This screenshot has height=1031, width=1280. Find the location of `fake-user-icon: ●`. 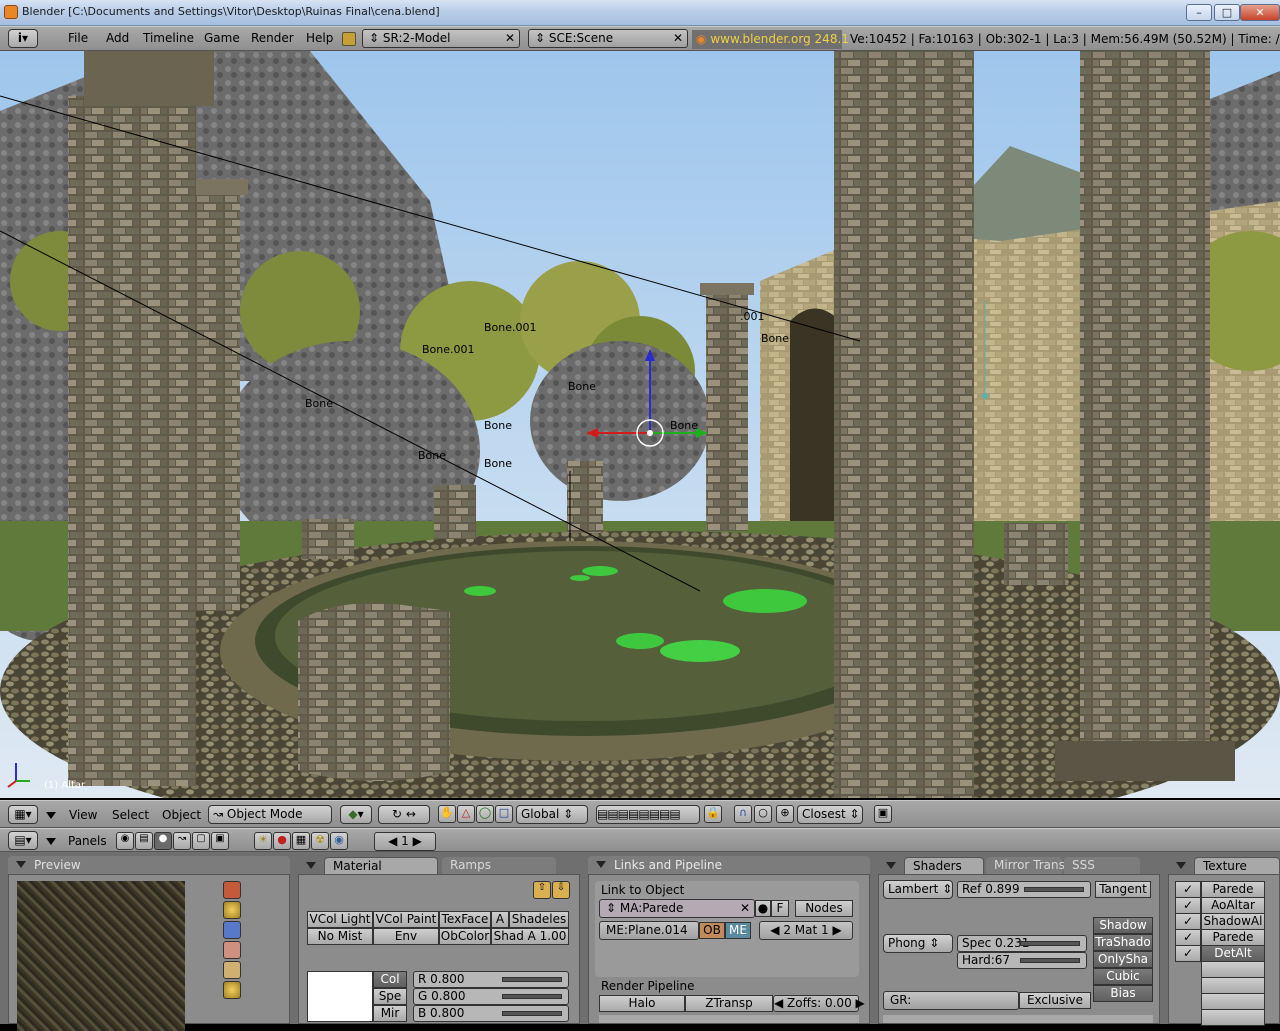

fake-user-icon: ● is located at coordinates (763, 908).